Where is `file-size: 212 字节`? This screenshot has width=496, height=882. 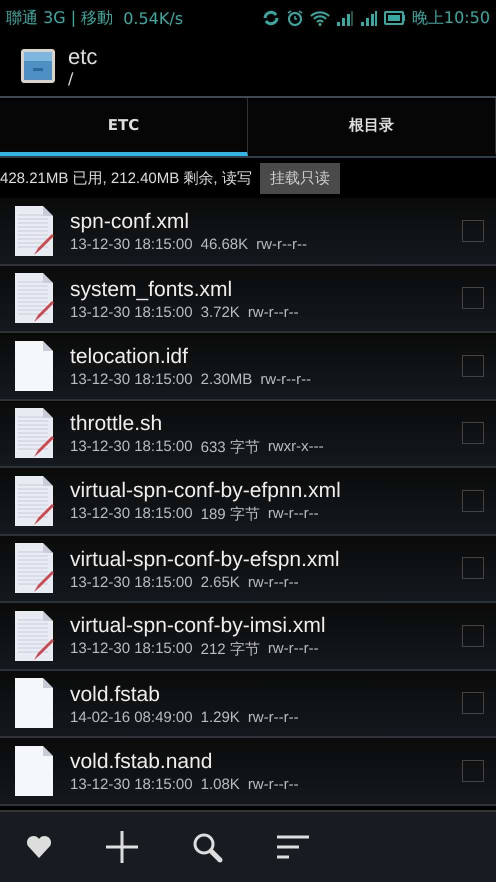
file-size: 212 字节 is located at coordinates (230, 650).